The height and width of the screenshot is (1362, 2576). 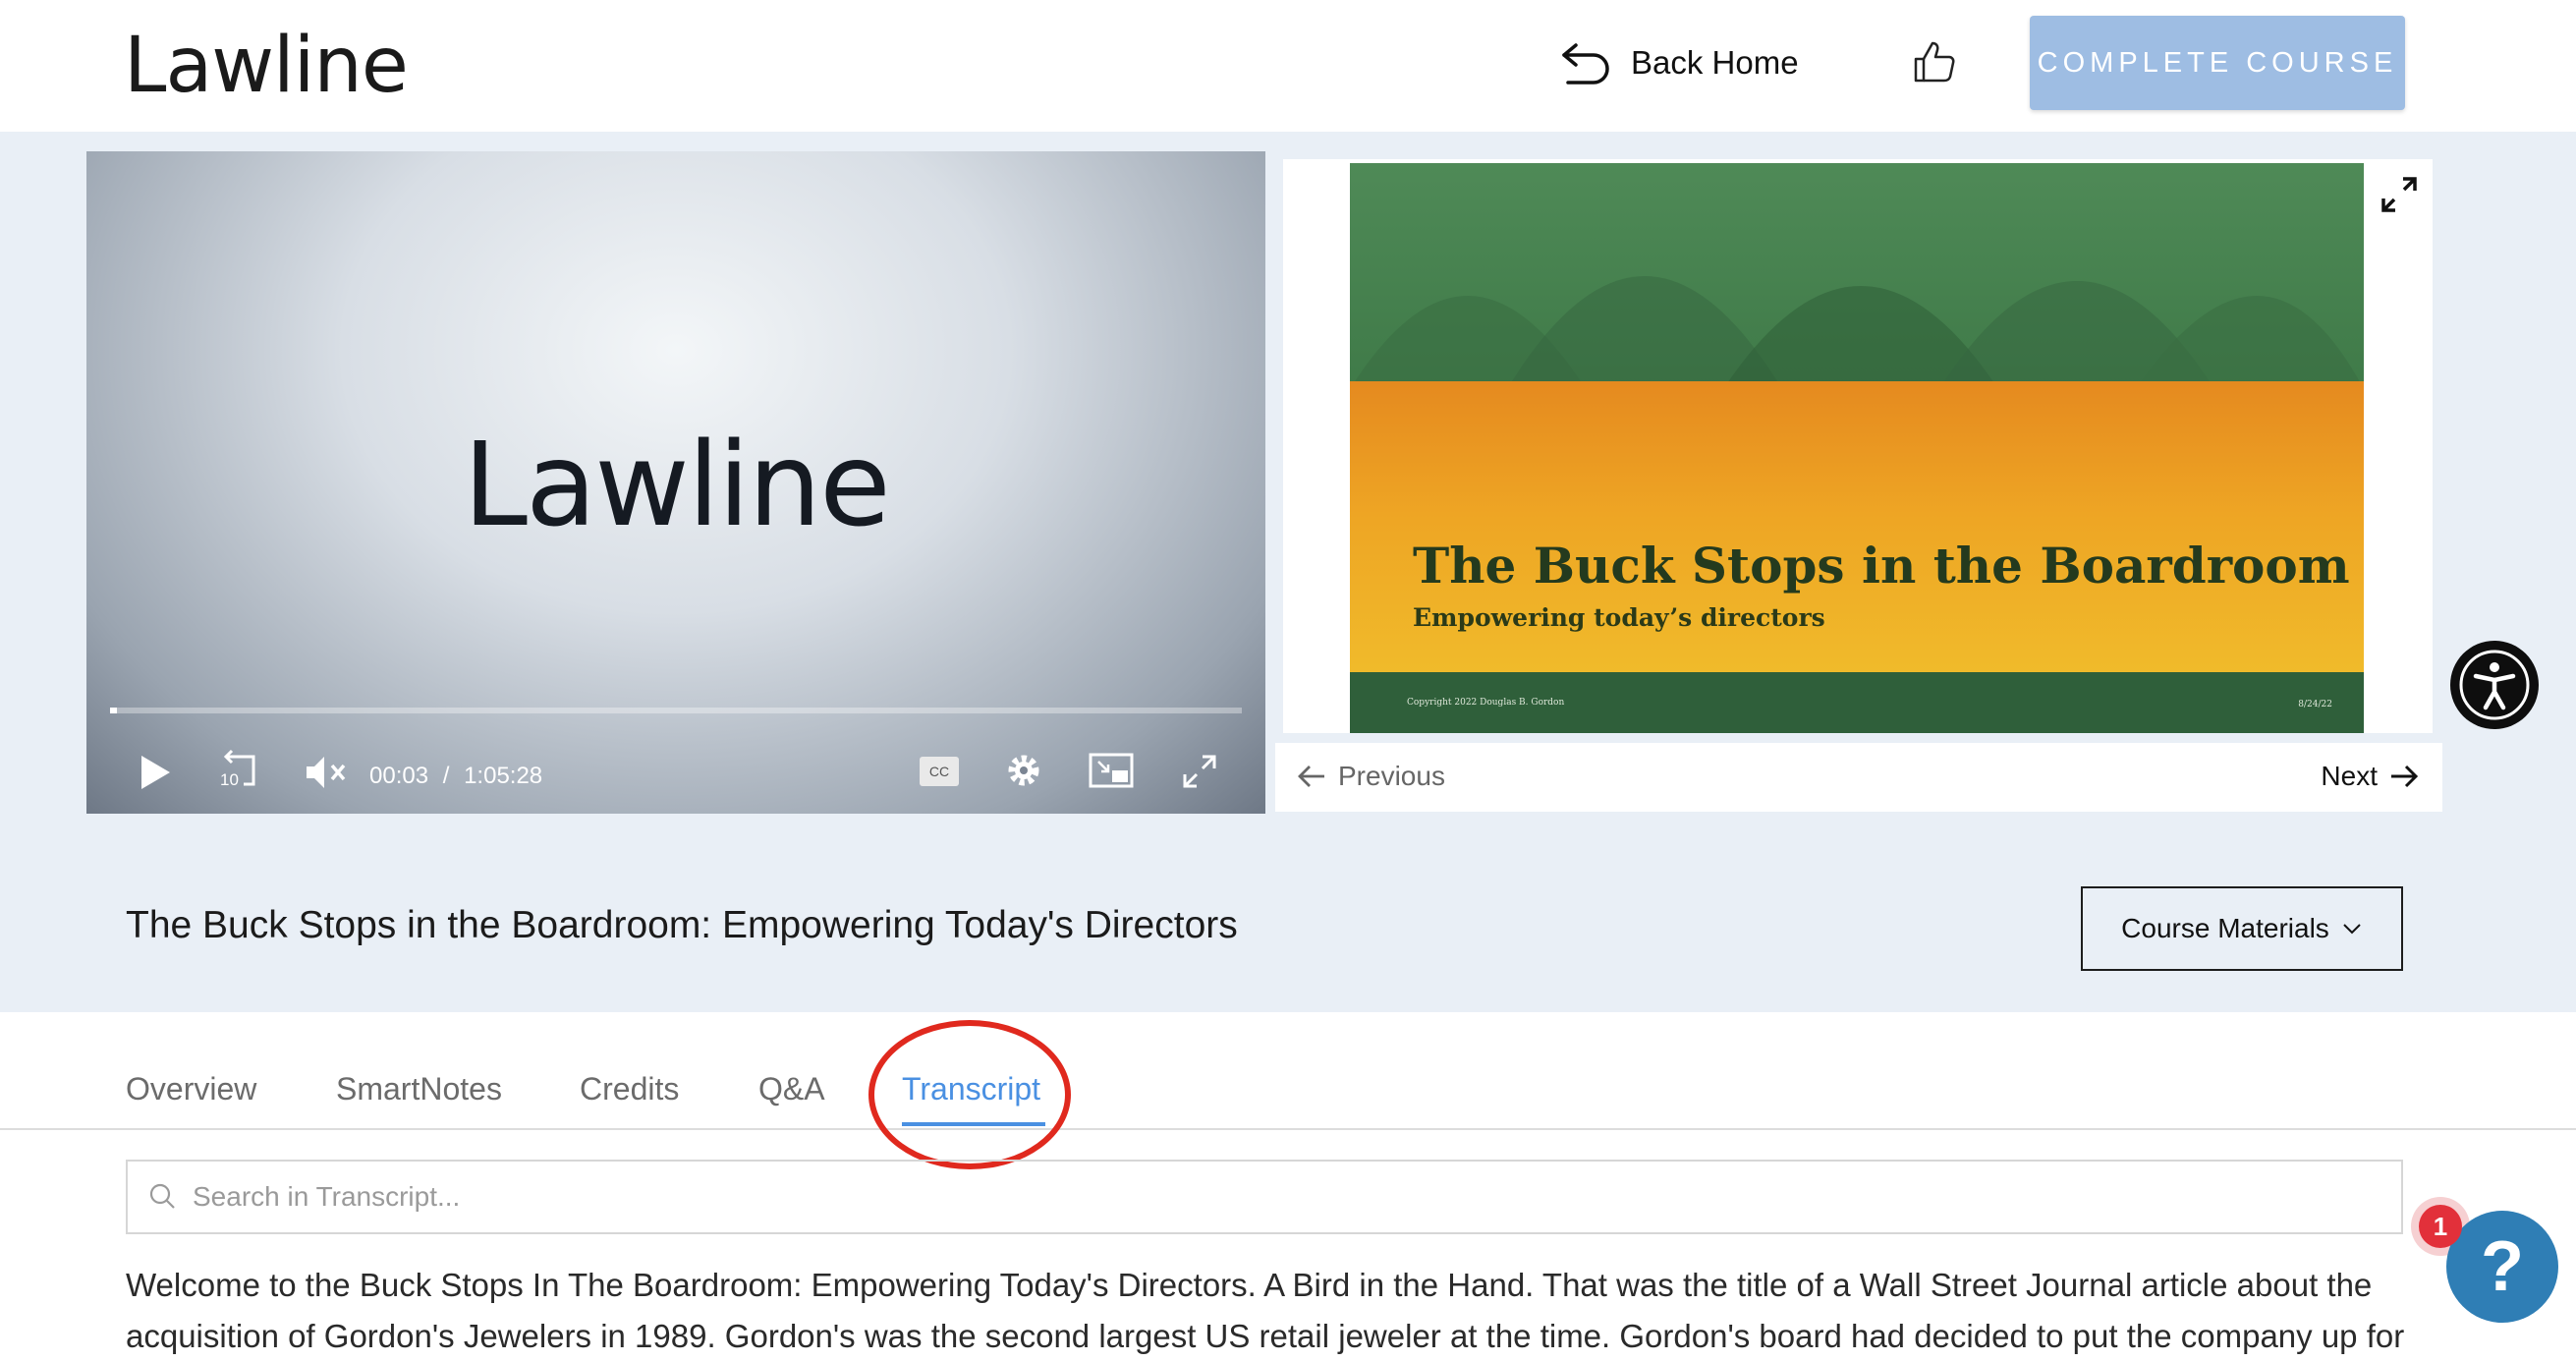 I want to click on help-chat-button: ?, so click(x=2502, y=1267).